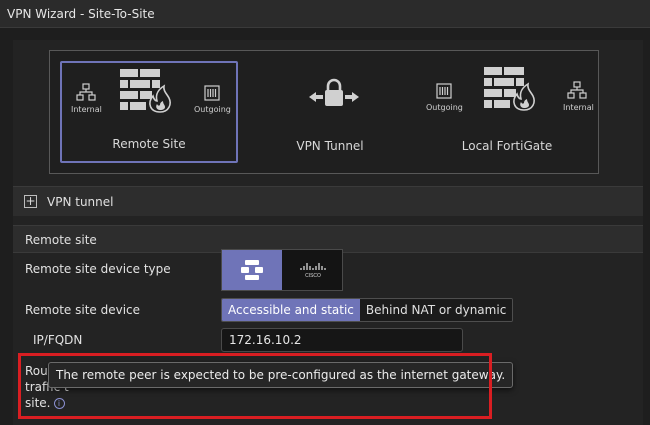 The width and height of the screenshot is (650, 425). I want to click on topology-node-local-fortigate: Outgoing Internal Local FortiGate, so click(508, 112).